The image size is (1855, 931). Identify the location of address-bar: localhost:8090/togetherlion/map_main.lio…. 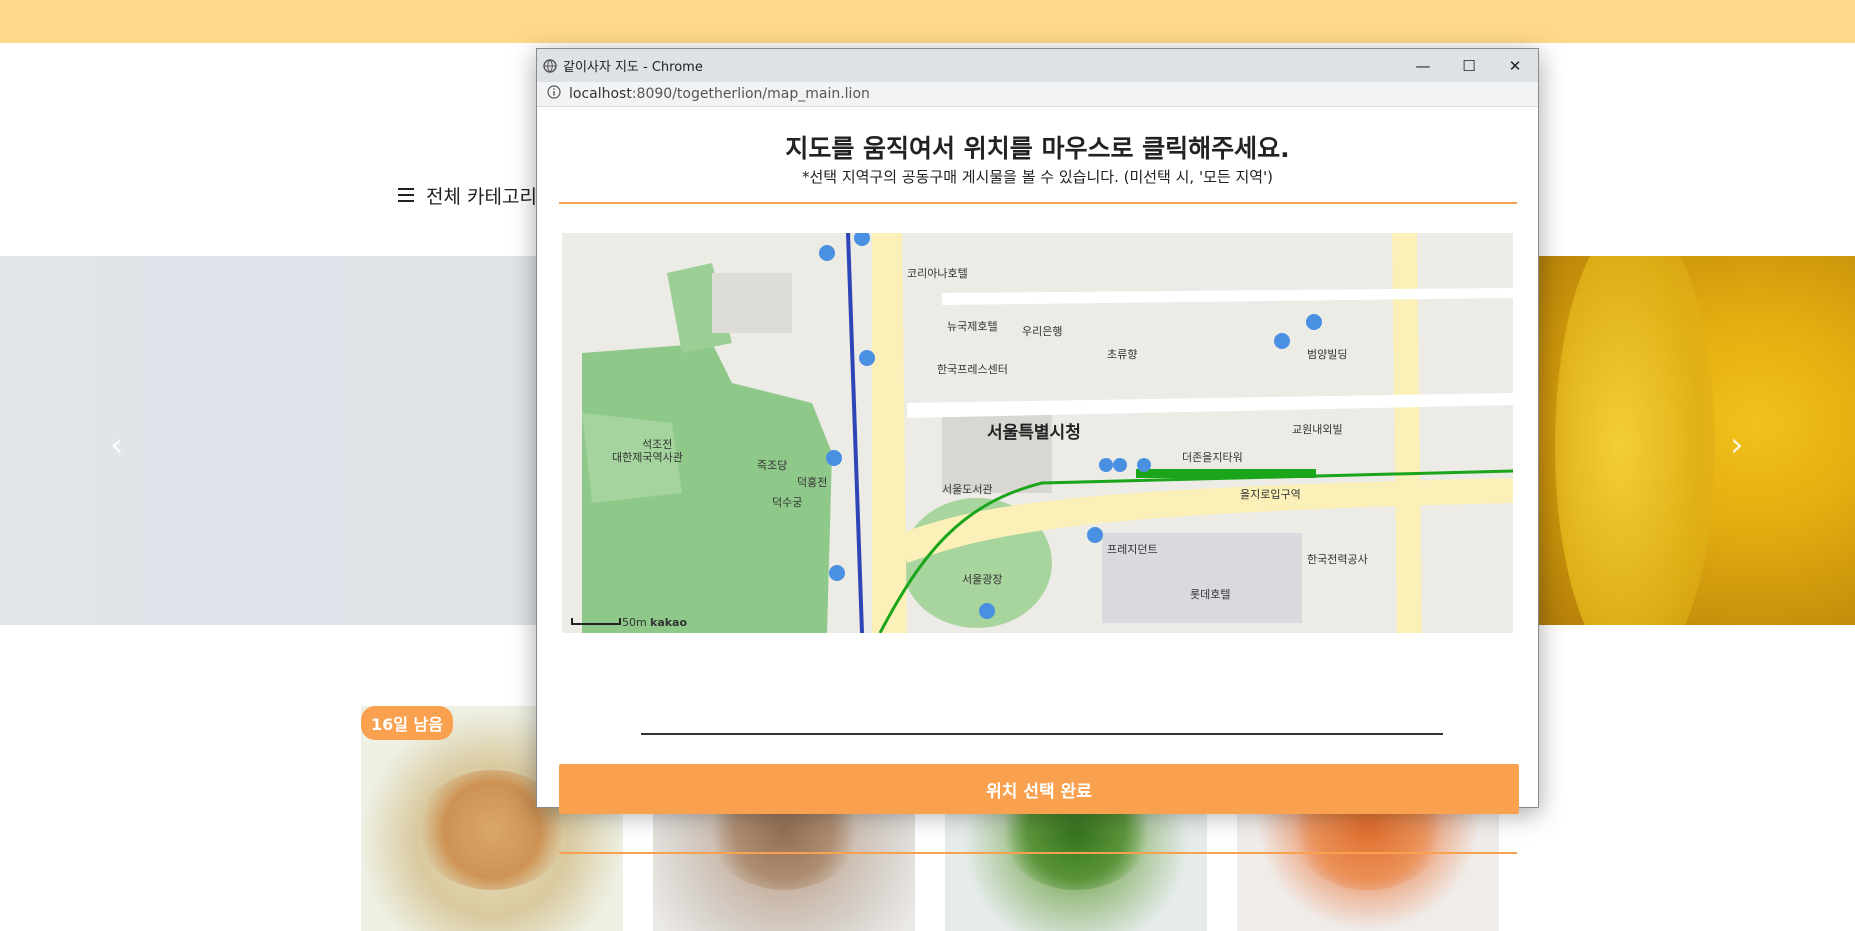
(1037, 94).